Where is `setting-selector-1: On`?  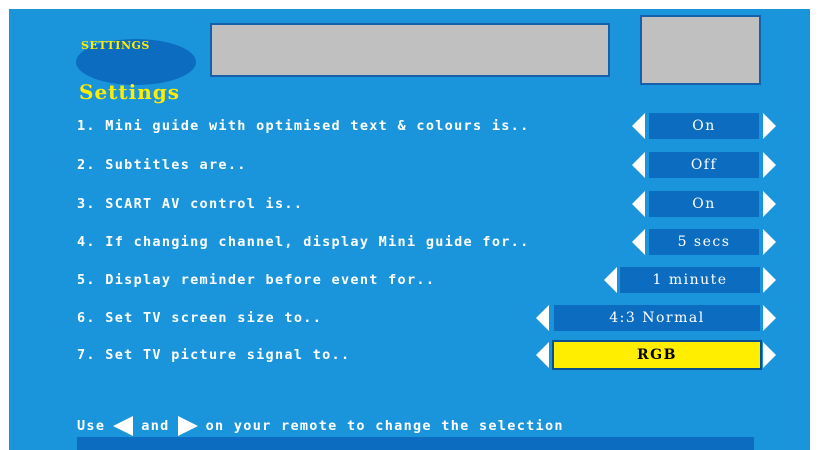
setting-selector-1: On is located at coordinates (705, 126).